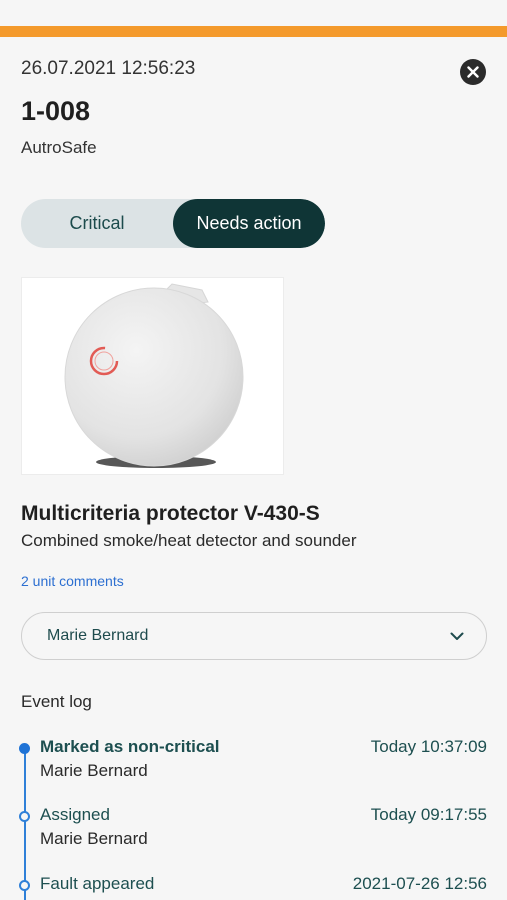 The image size is (507, 900). I want to click on product-image, so click(152, 376).